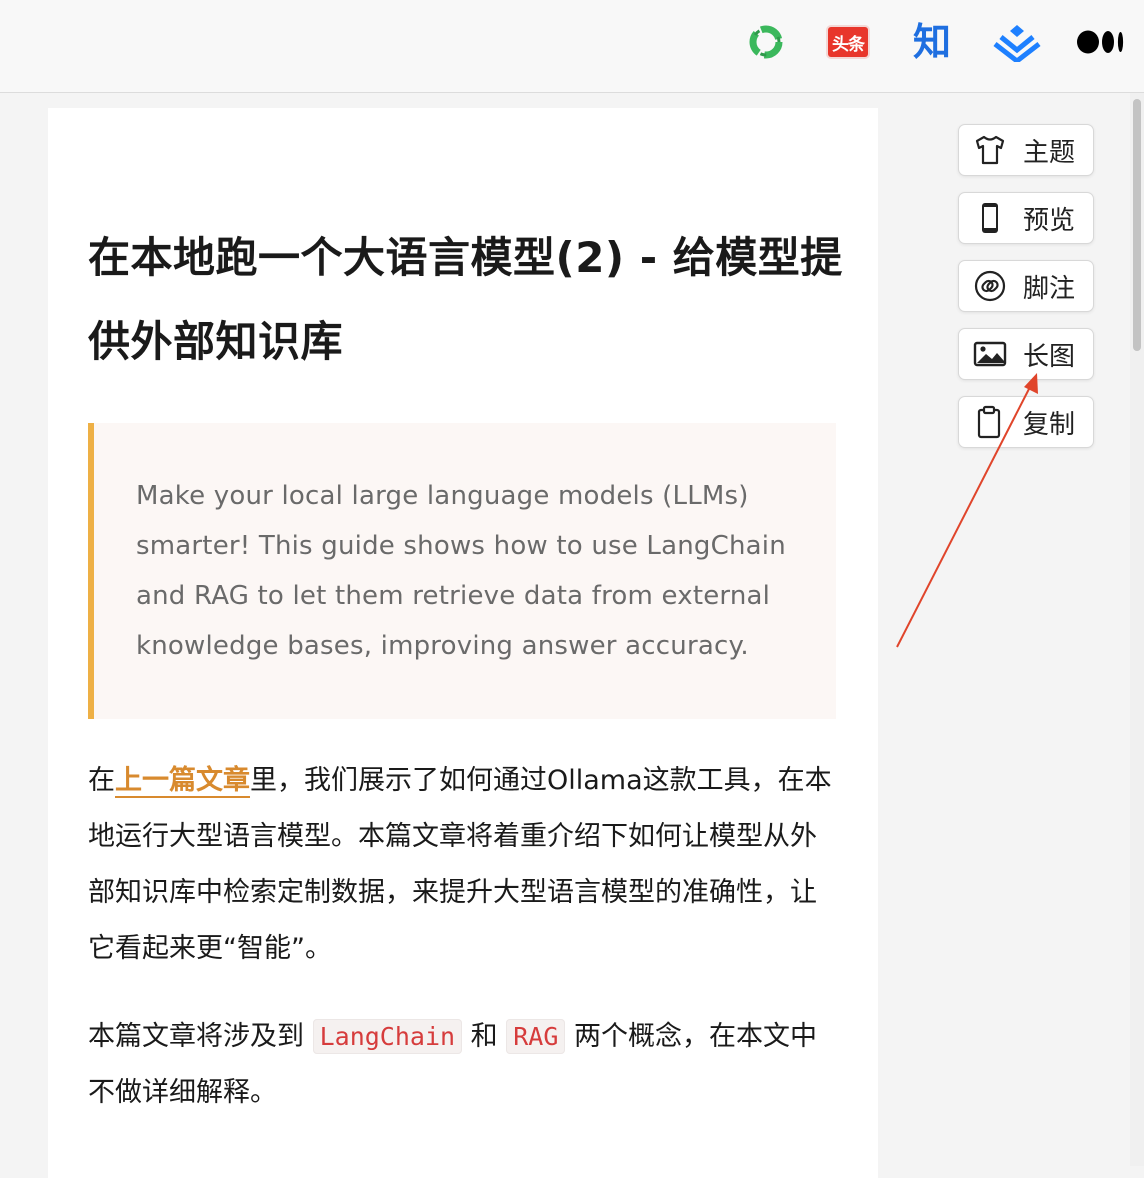 The height and width of the screenshot is (1178, 1144). I want to click on zhihu-icon: 知, so click(932, 42).